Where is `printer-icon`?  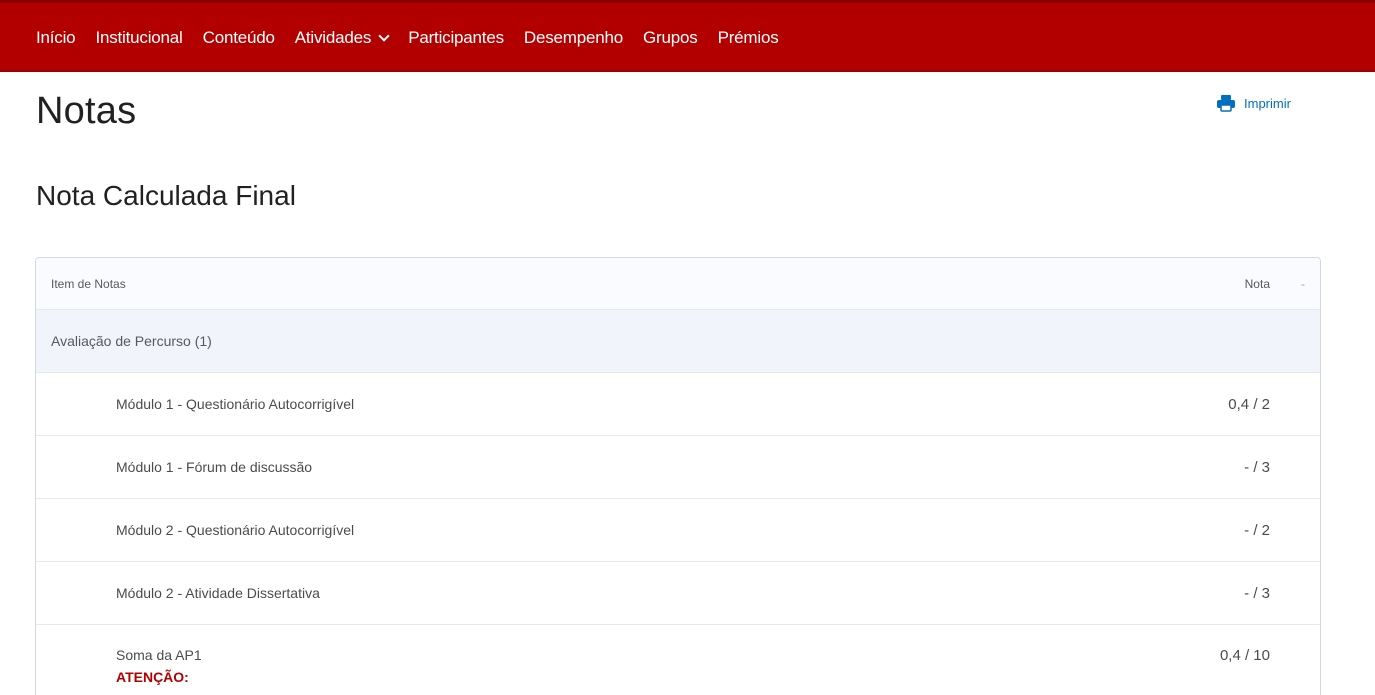 printer-icon is located at coordinates (1226, 103).